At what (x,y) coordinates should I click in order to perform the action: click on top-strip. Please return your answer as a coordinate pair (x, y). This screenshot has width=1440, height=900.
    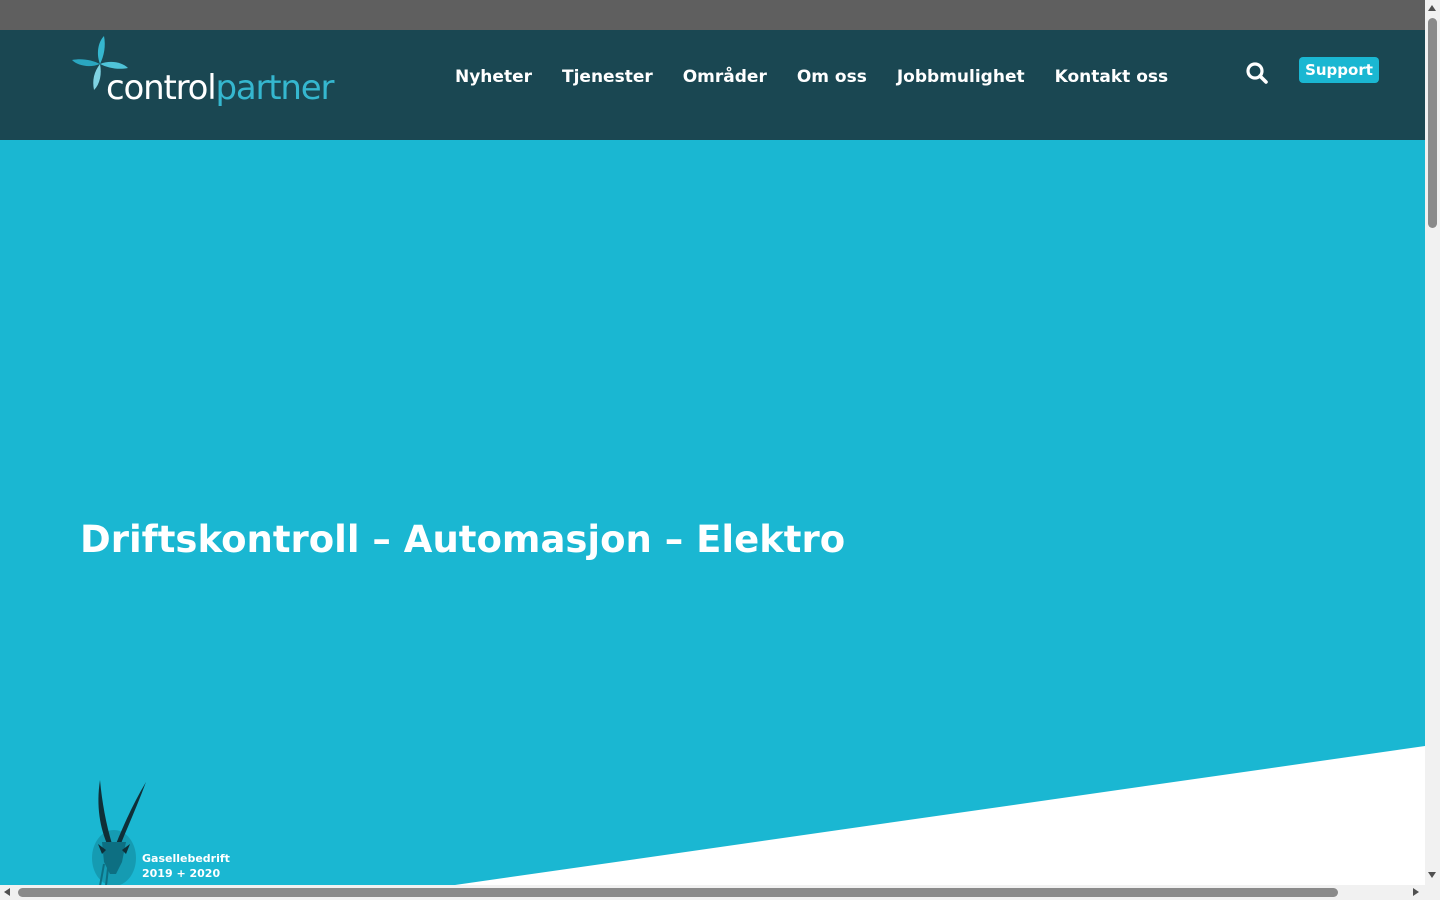
    Looking at the image, I should click on (712, 15).